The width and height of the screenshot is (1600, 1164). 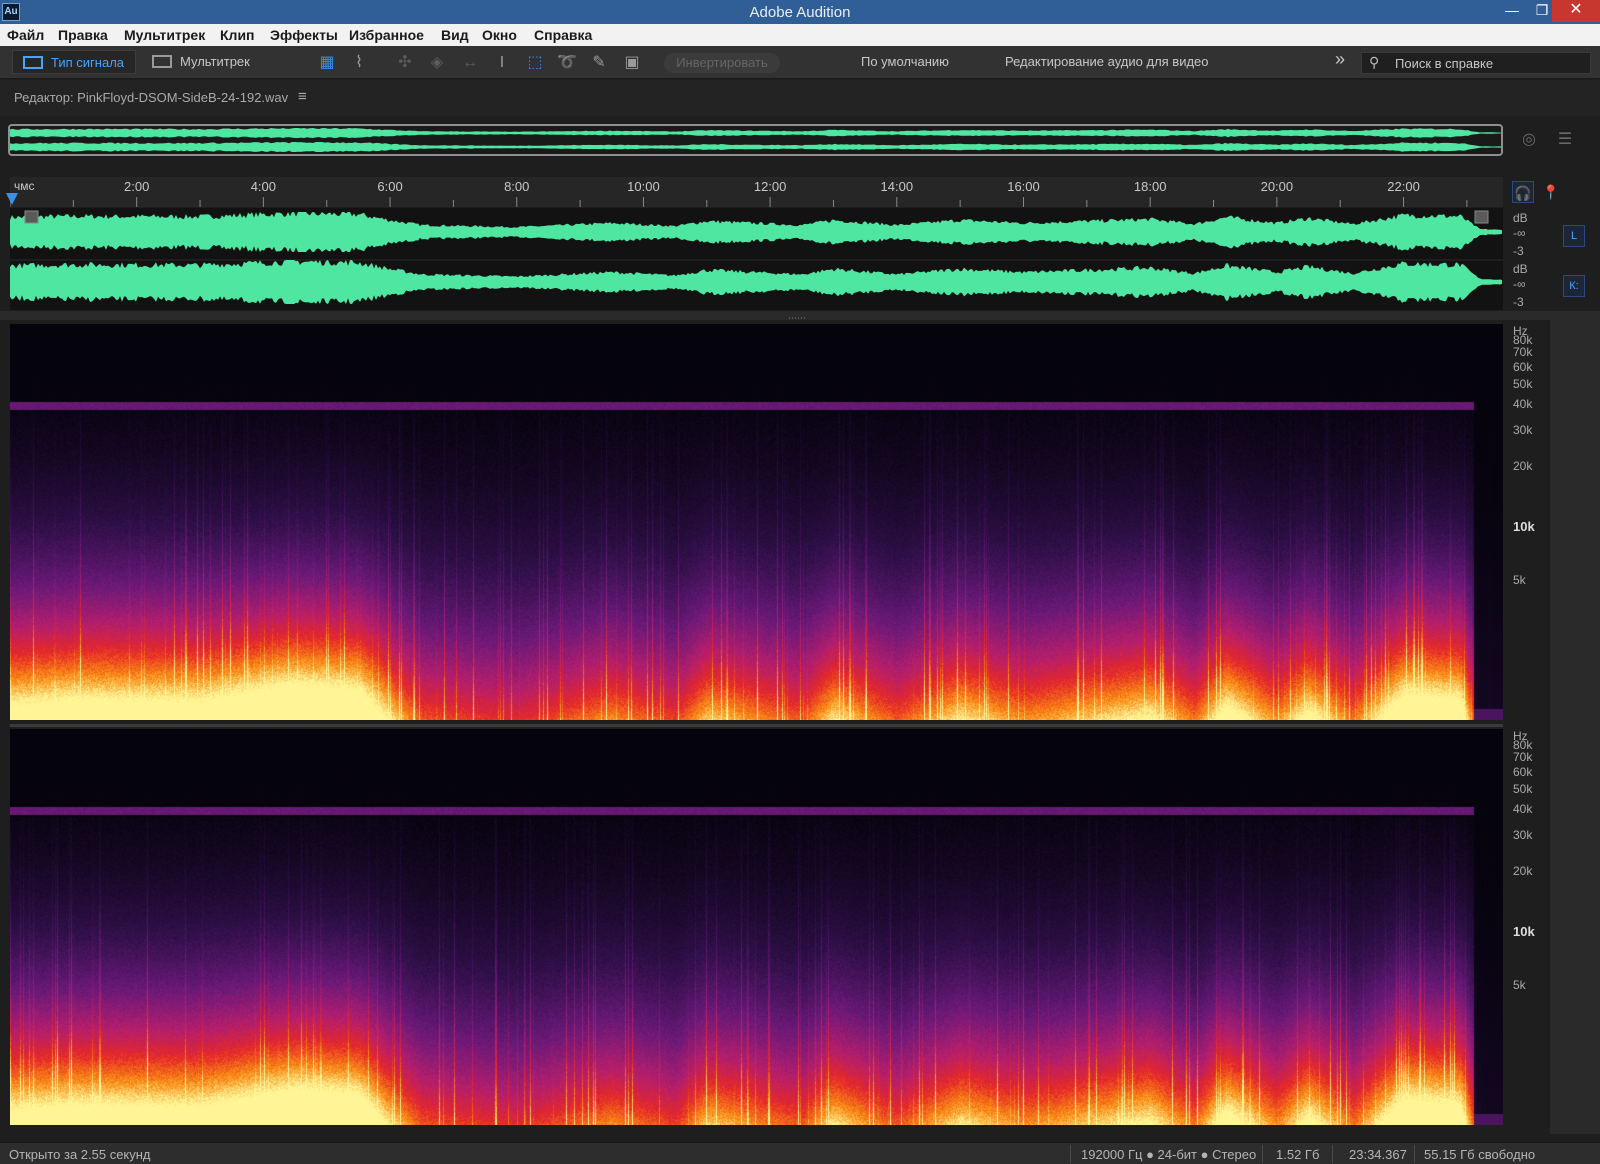 What do you see at coordinates (1529, 140) in the screenshot?
I see `zoom-to-selection-icon: ◎` at bounding box center [1529, 140].